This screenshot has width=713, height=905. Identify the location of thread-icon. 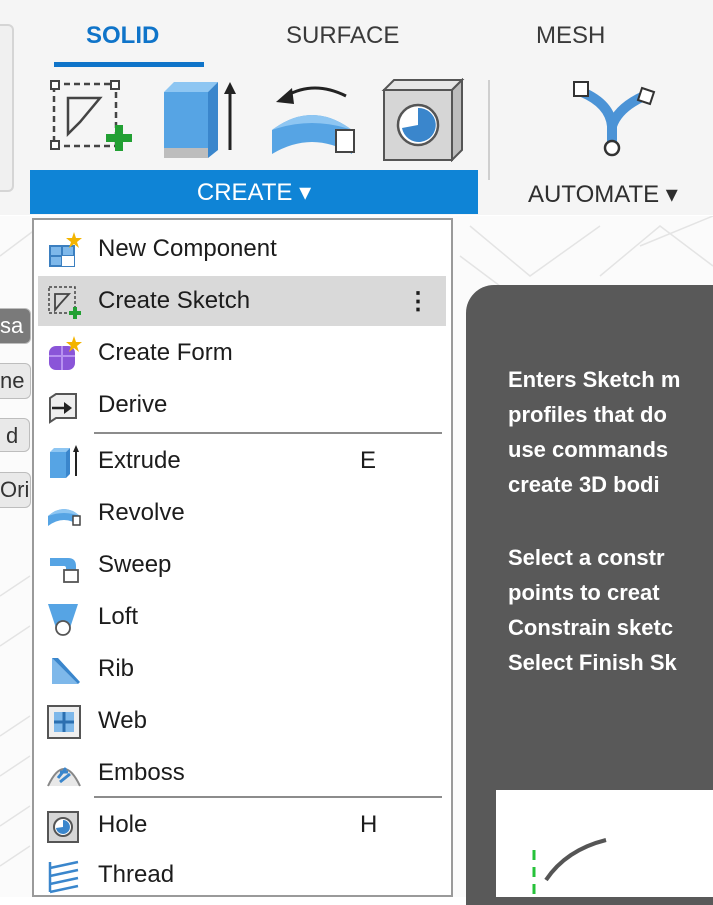
(63, 877).